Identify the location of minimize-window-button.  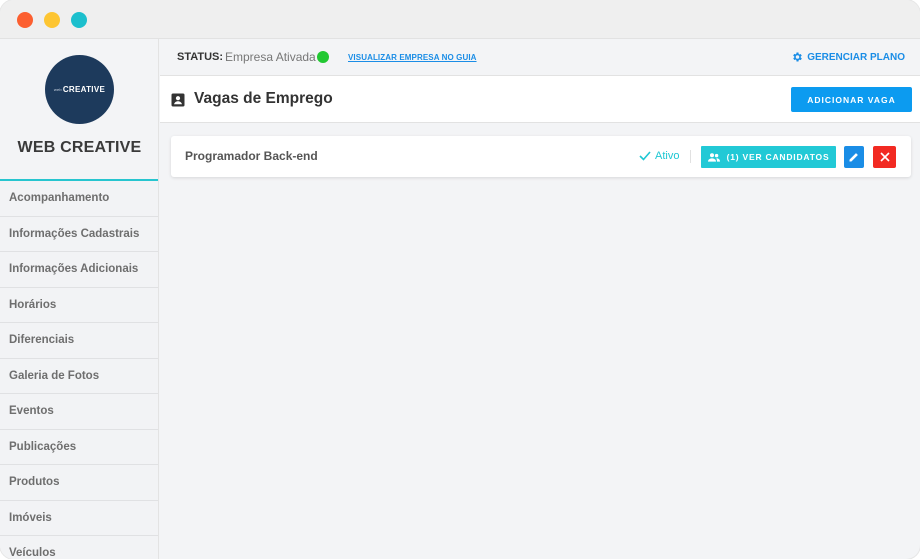
(52, 20).